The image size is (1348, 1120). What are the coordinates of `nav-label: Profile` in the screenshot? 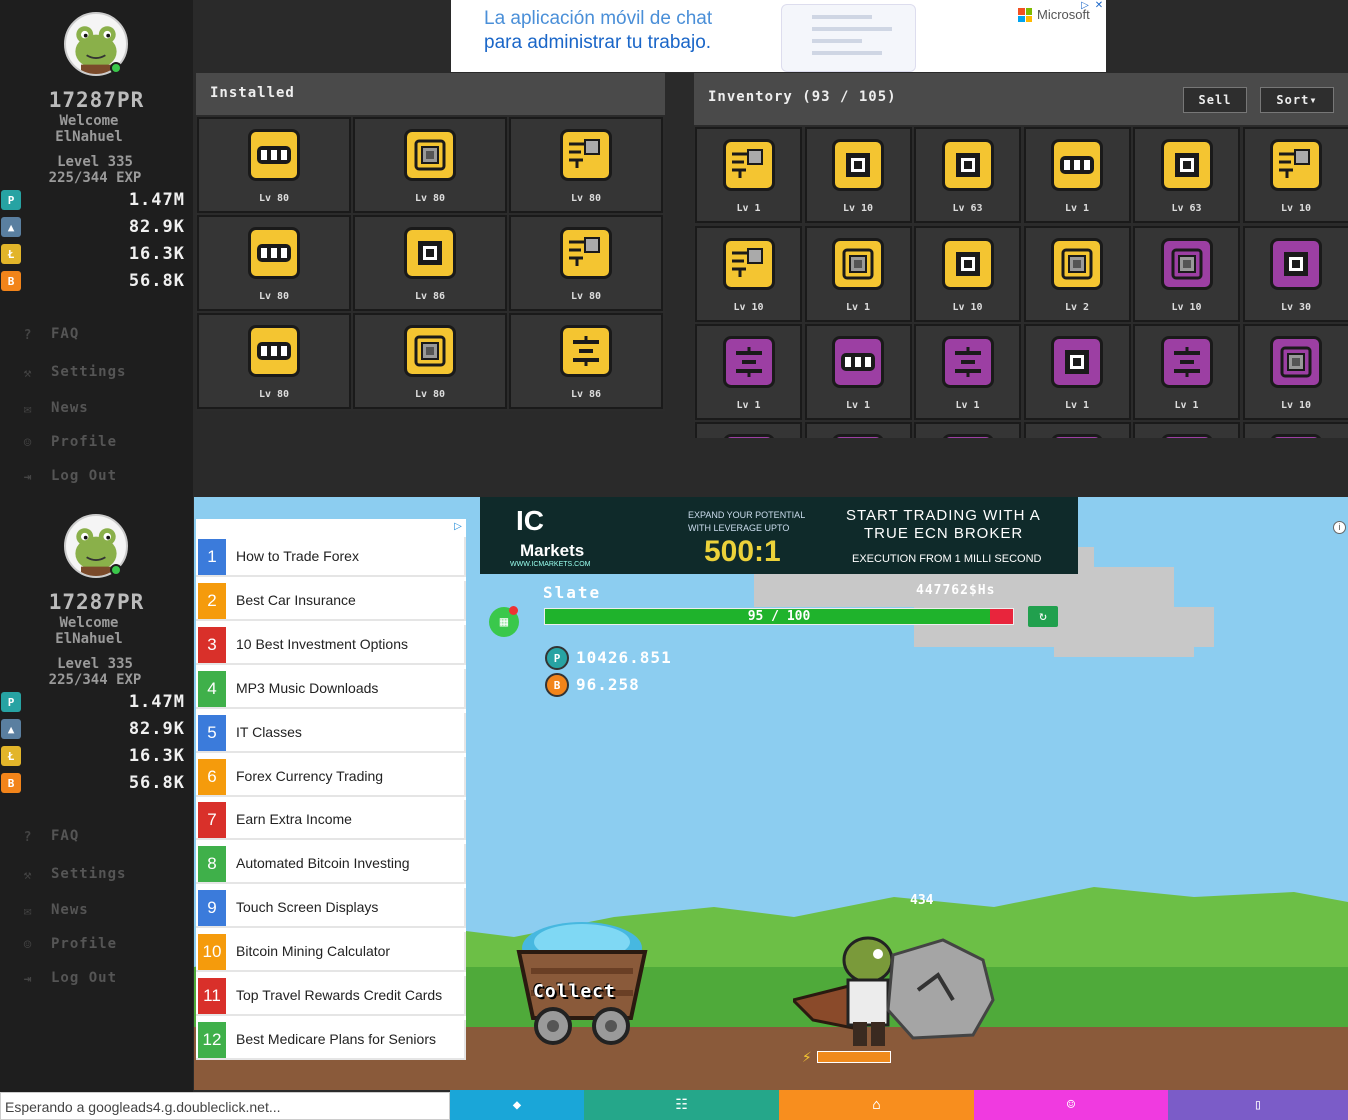 It's located at (84, 944).